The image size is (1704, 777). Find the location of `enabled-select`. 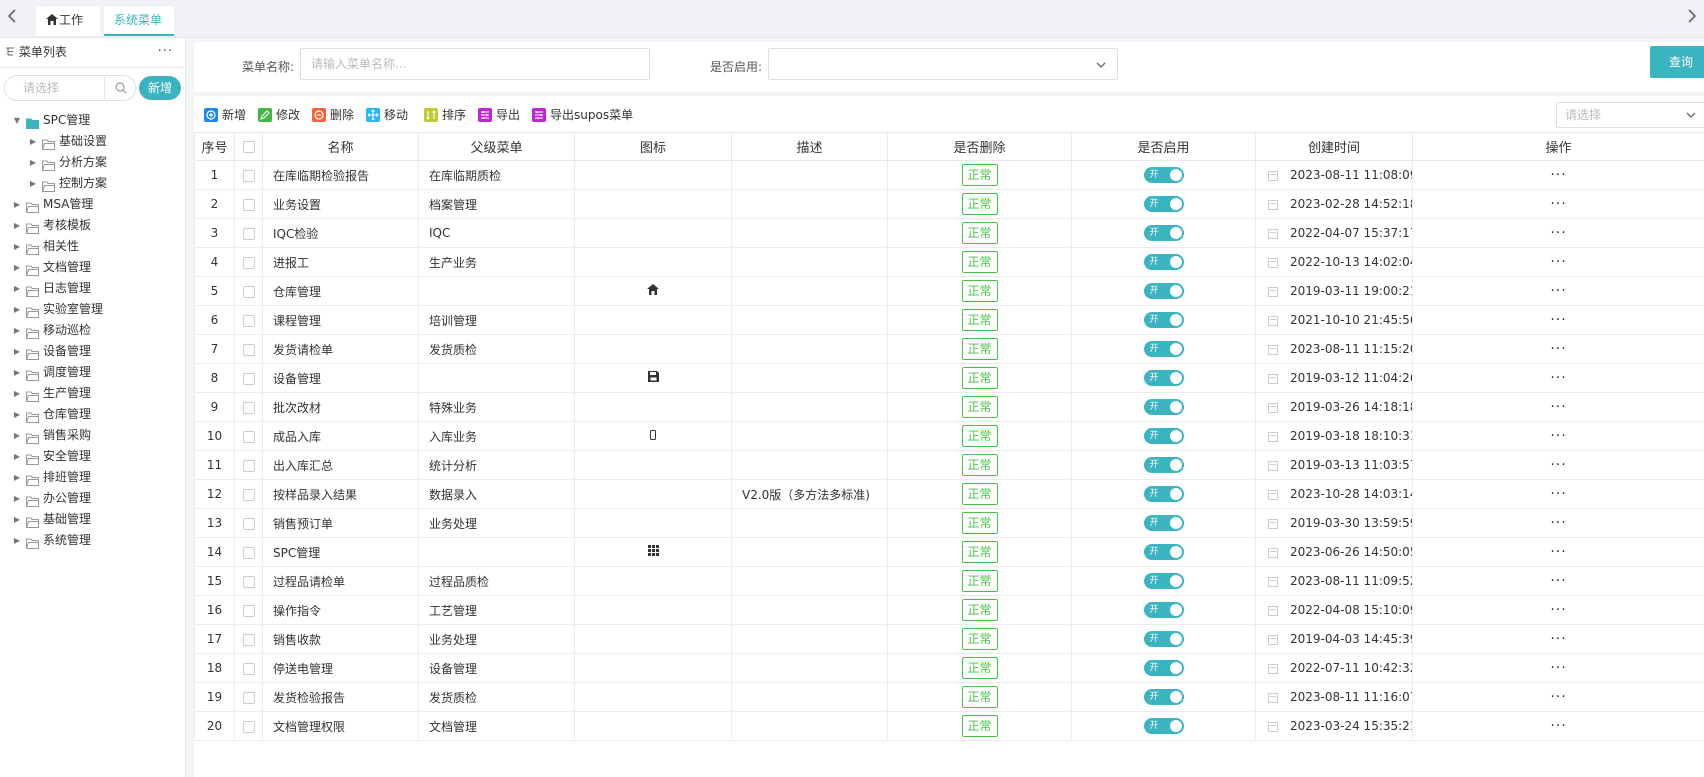

enabled-select is located at coordinates (943, 64).